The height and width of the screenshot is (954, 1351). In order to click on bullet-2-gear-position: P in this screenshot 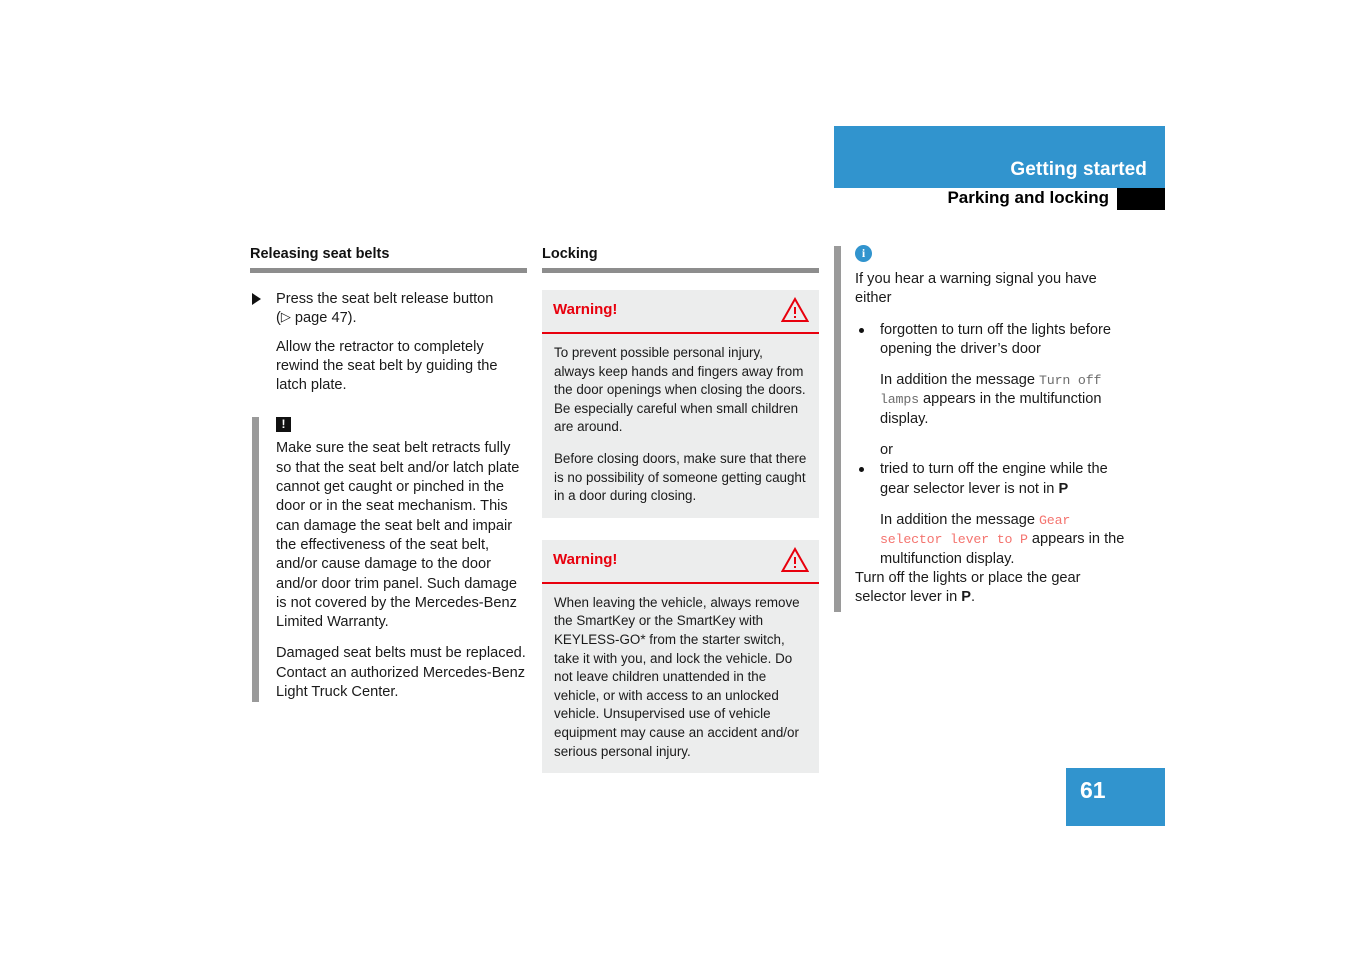, I will do `click(1063, 488)`.